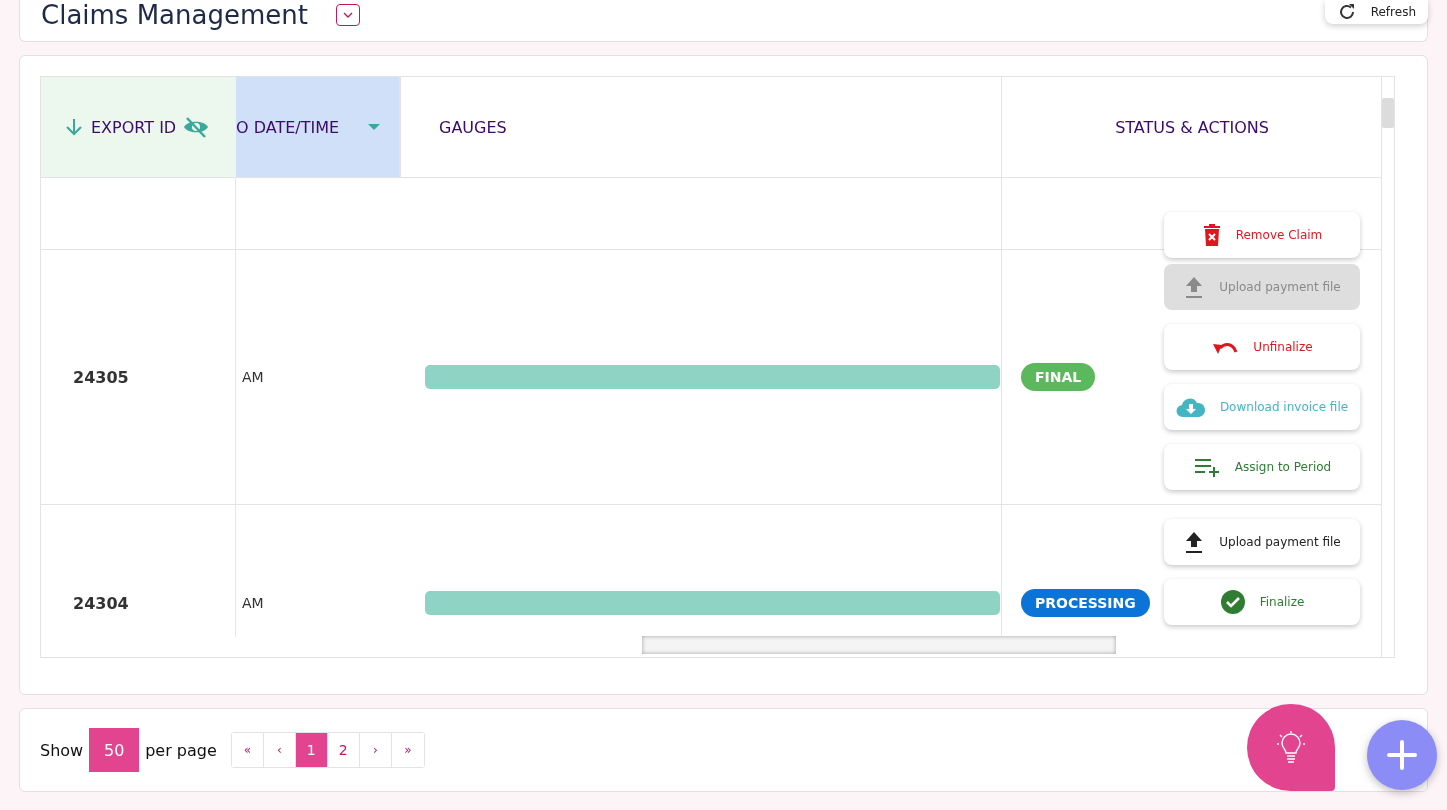  I want to click on export-id: 24304, so click(101, 603).